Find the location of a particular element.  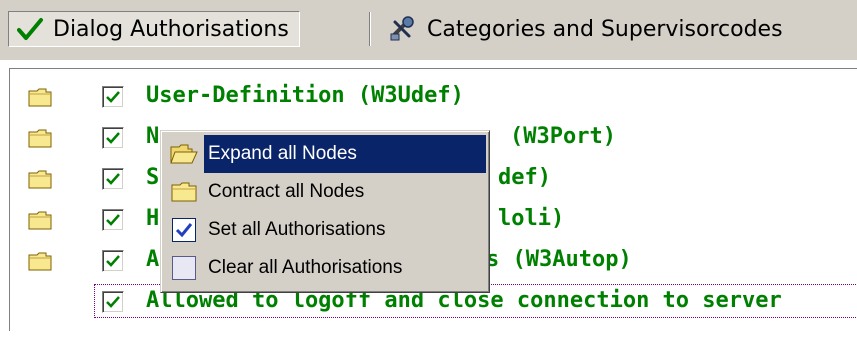

tree-node-label-tail: (W3Port) is located at coordinates (563, 136).